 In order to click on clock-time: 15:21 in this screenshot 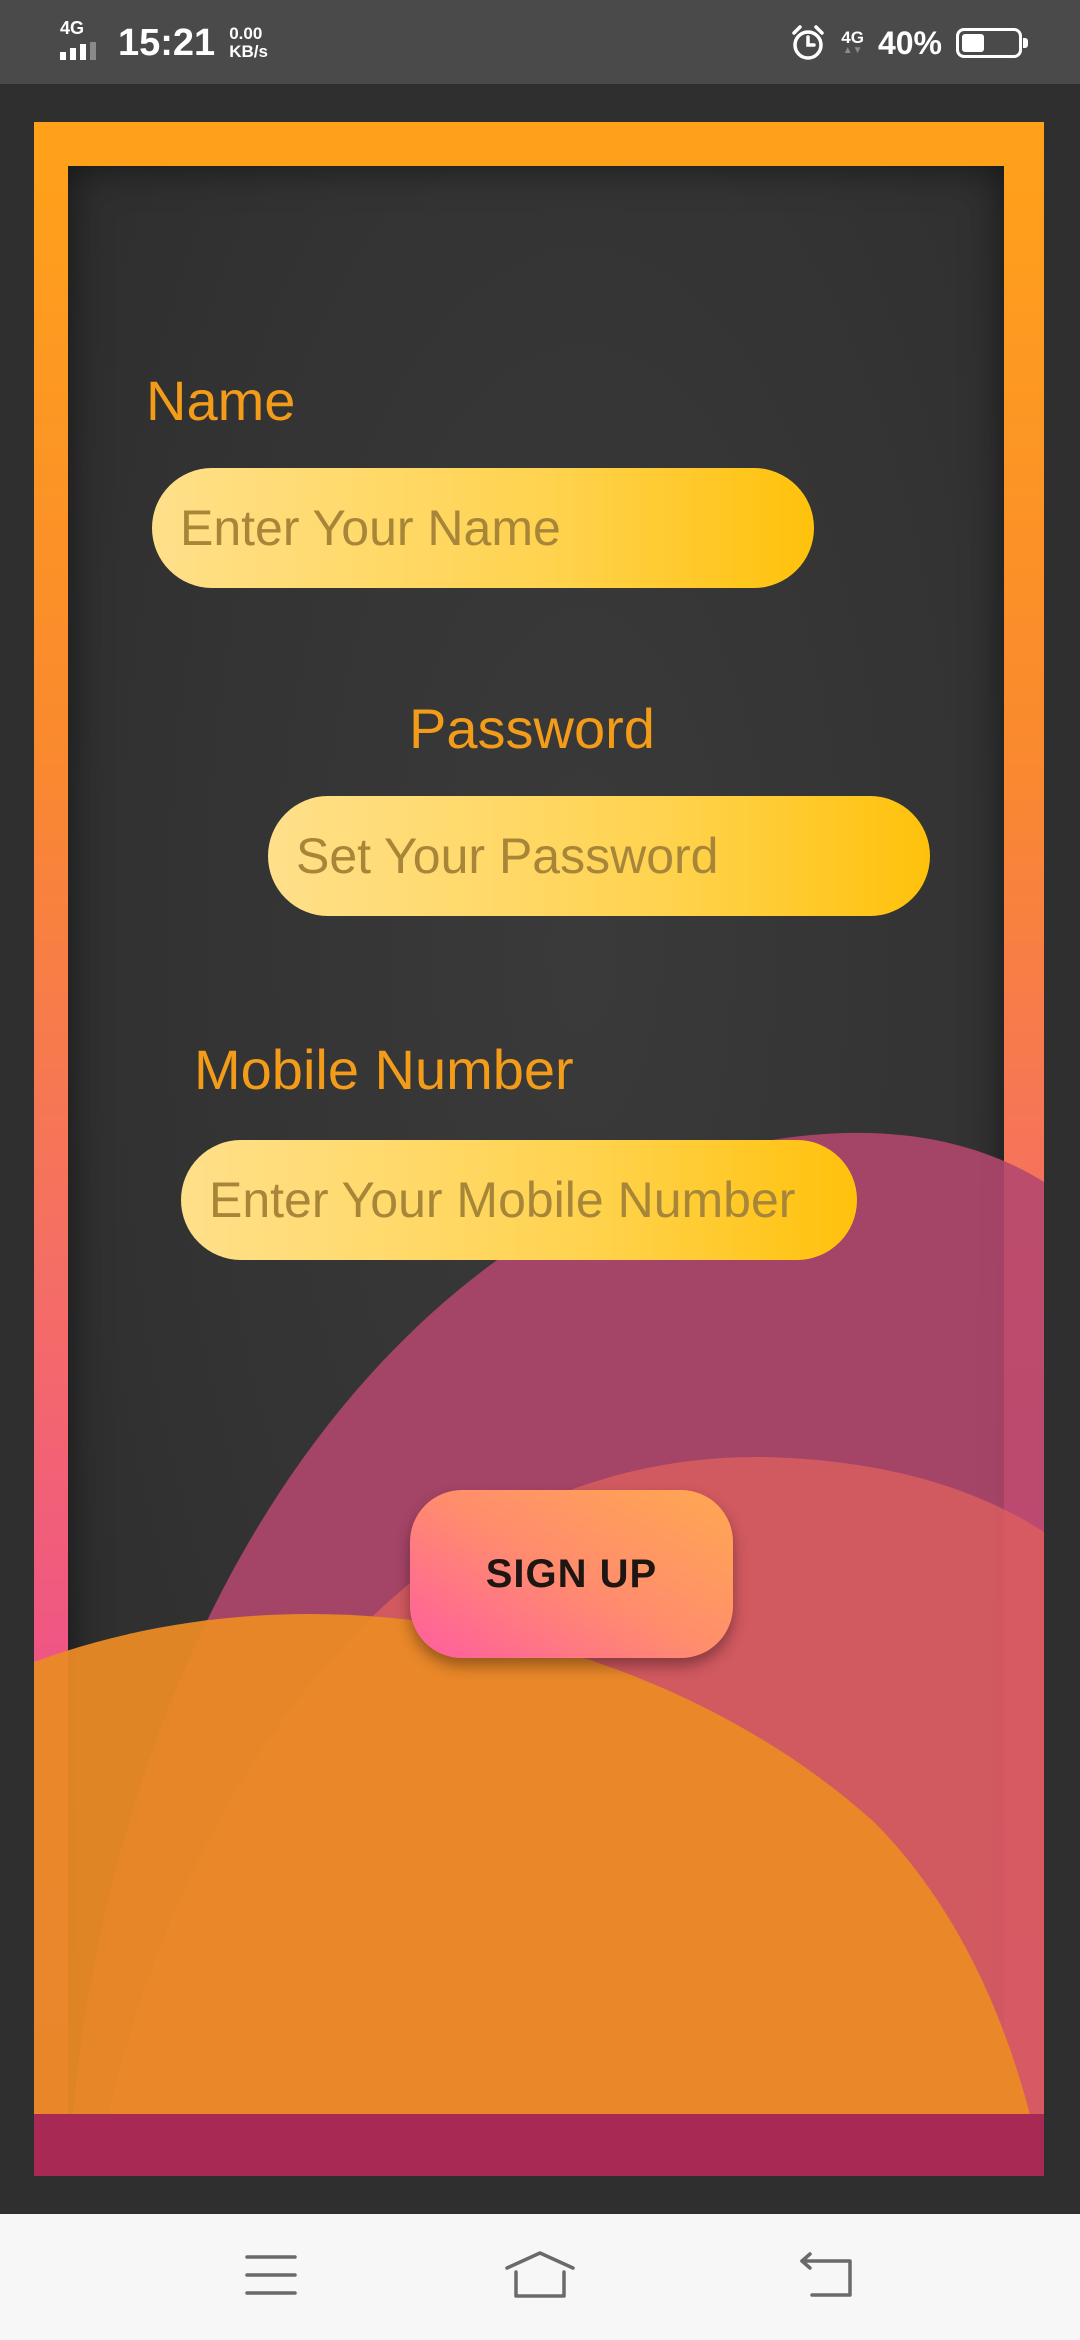, I will do `click(167, 42)`.